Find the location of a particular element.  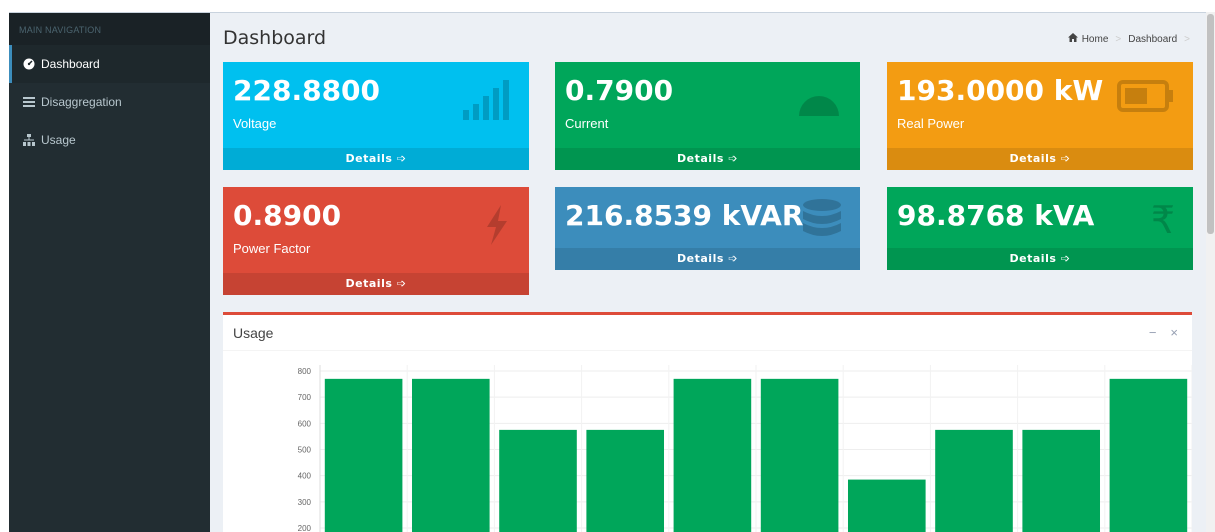

sitemap-icon is located at coordinates (29, 140).